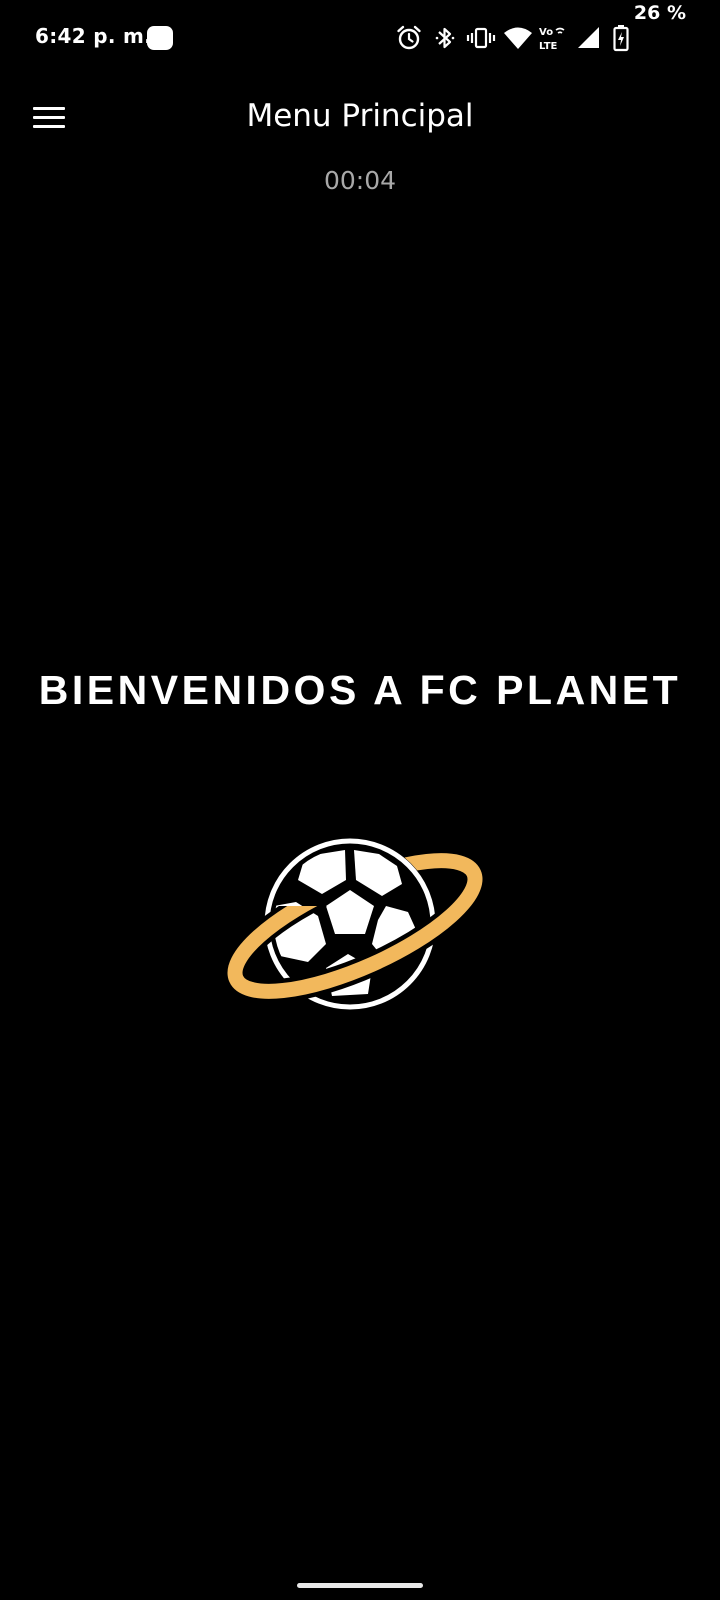 The image size is (720, 1600). I want to click on battery-charging-icon, so click(621, 38).